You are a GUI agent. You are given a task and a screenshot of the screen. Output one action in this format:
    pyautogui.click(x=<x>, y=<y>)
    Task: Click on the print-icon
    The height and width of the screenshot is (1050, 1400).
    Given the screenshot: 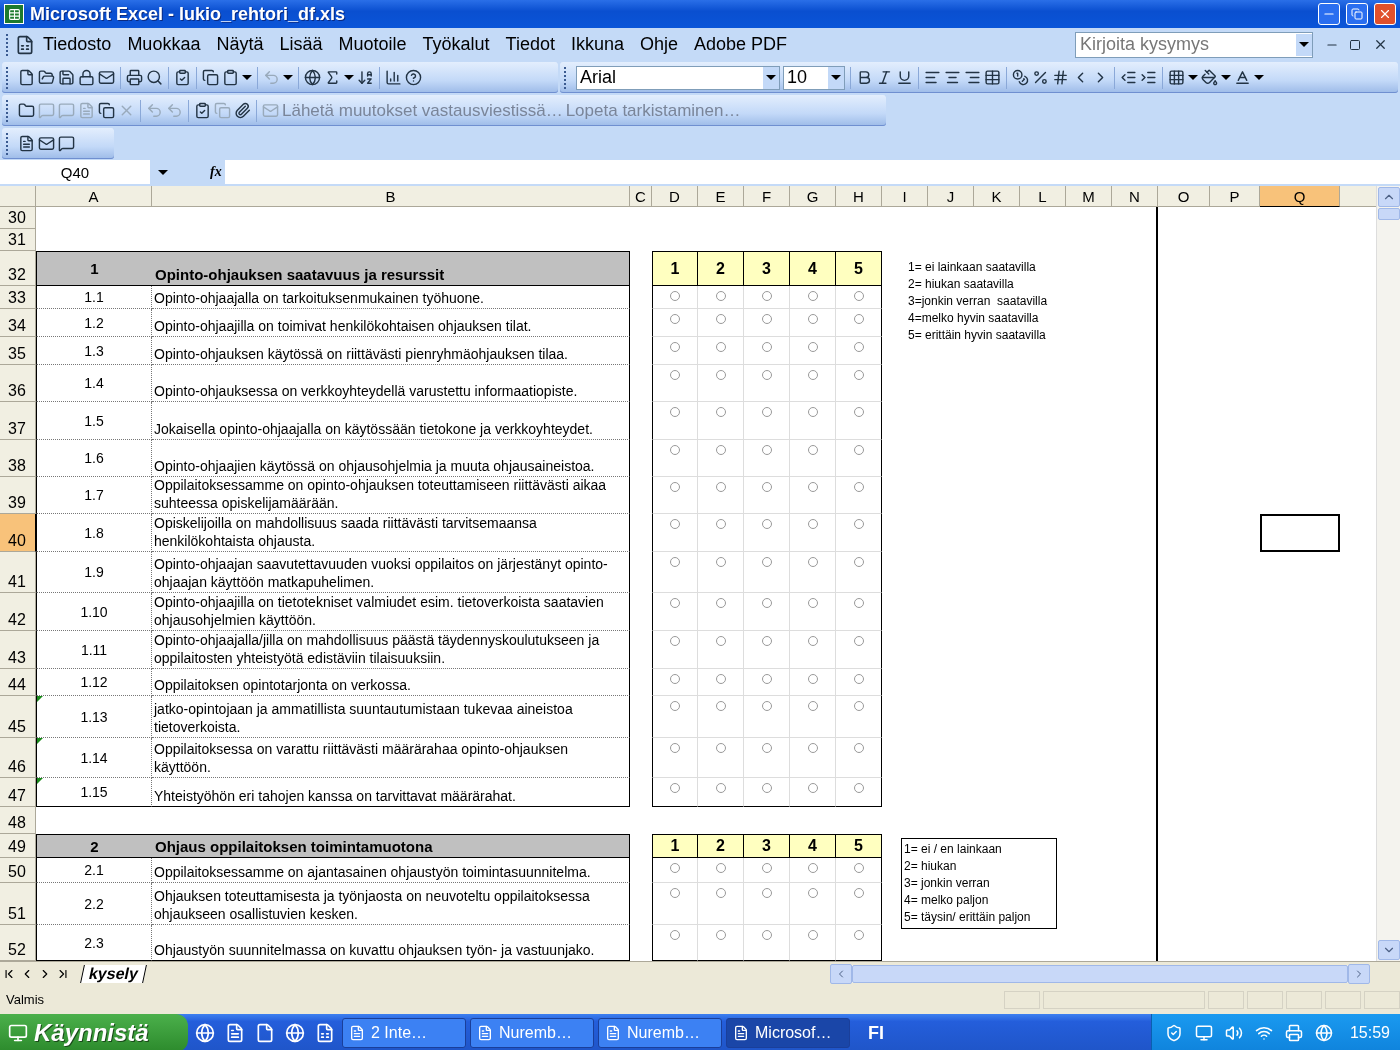 What is the action you would take?
    pyautogui.click(x=134, y=77)
    